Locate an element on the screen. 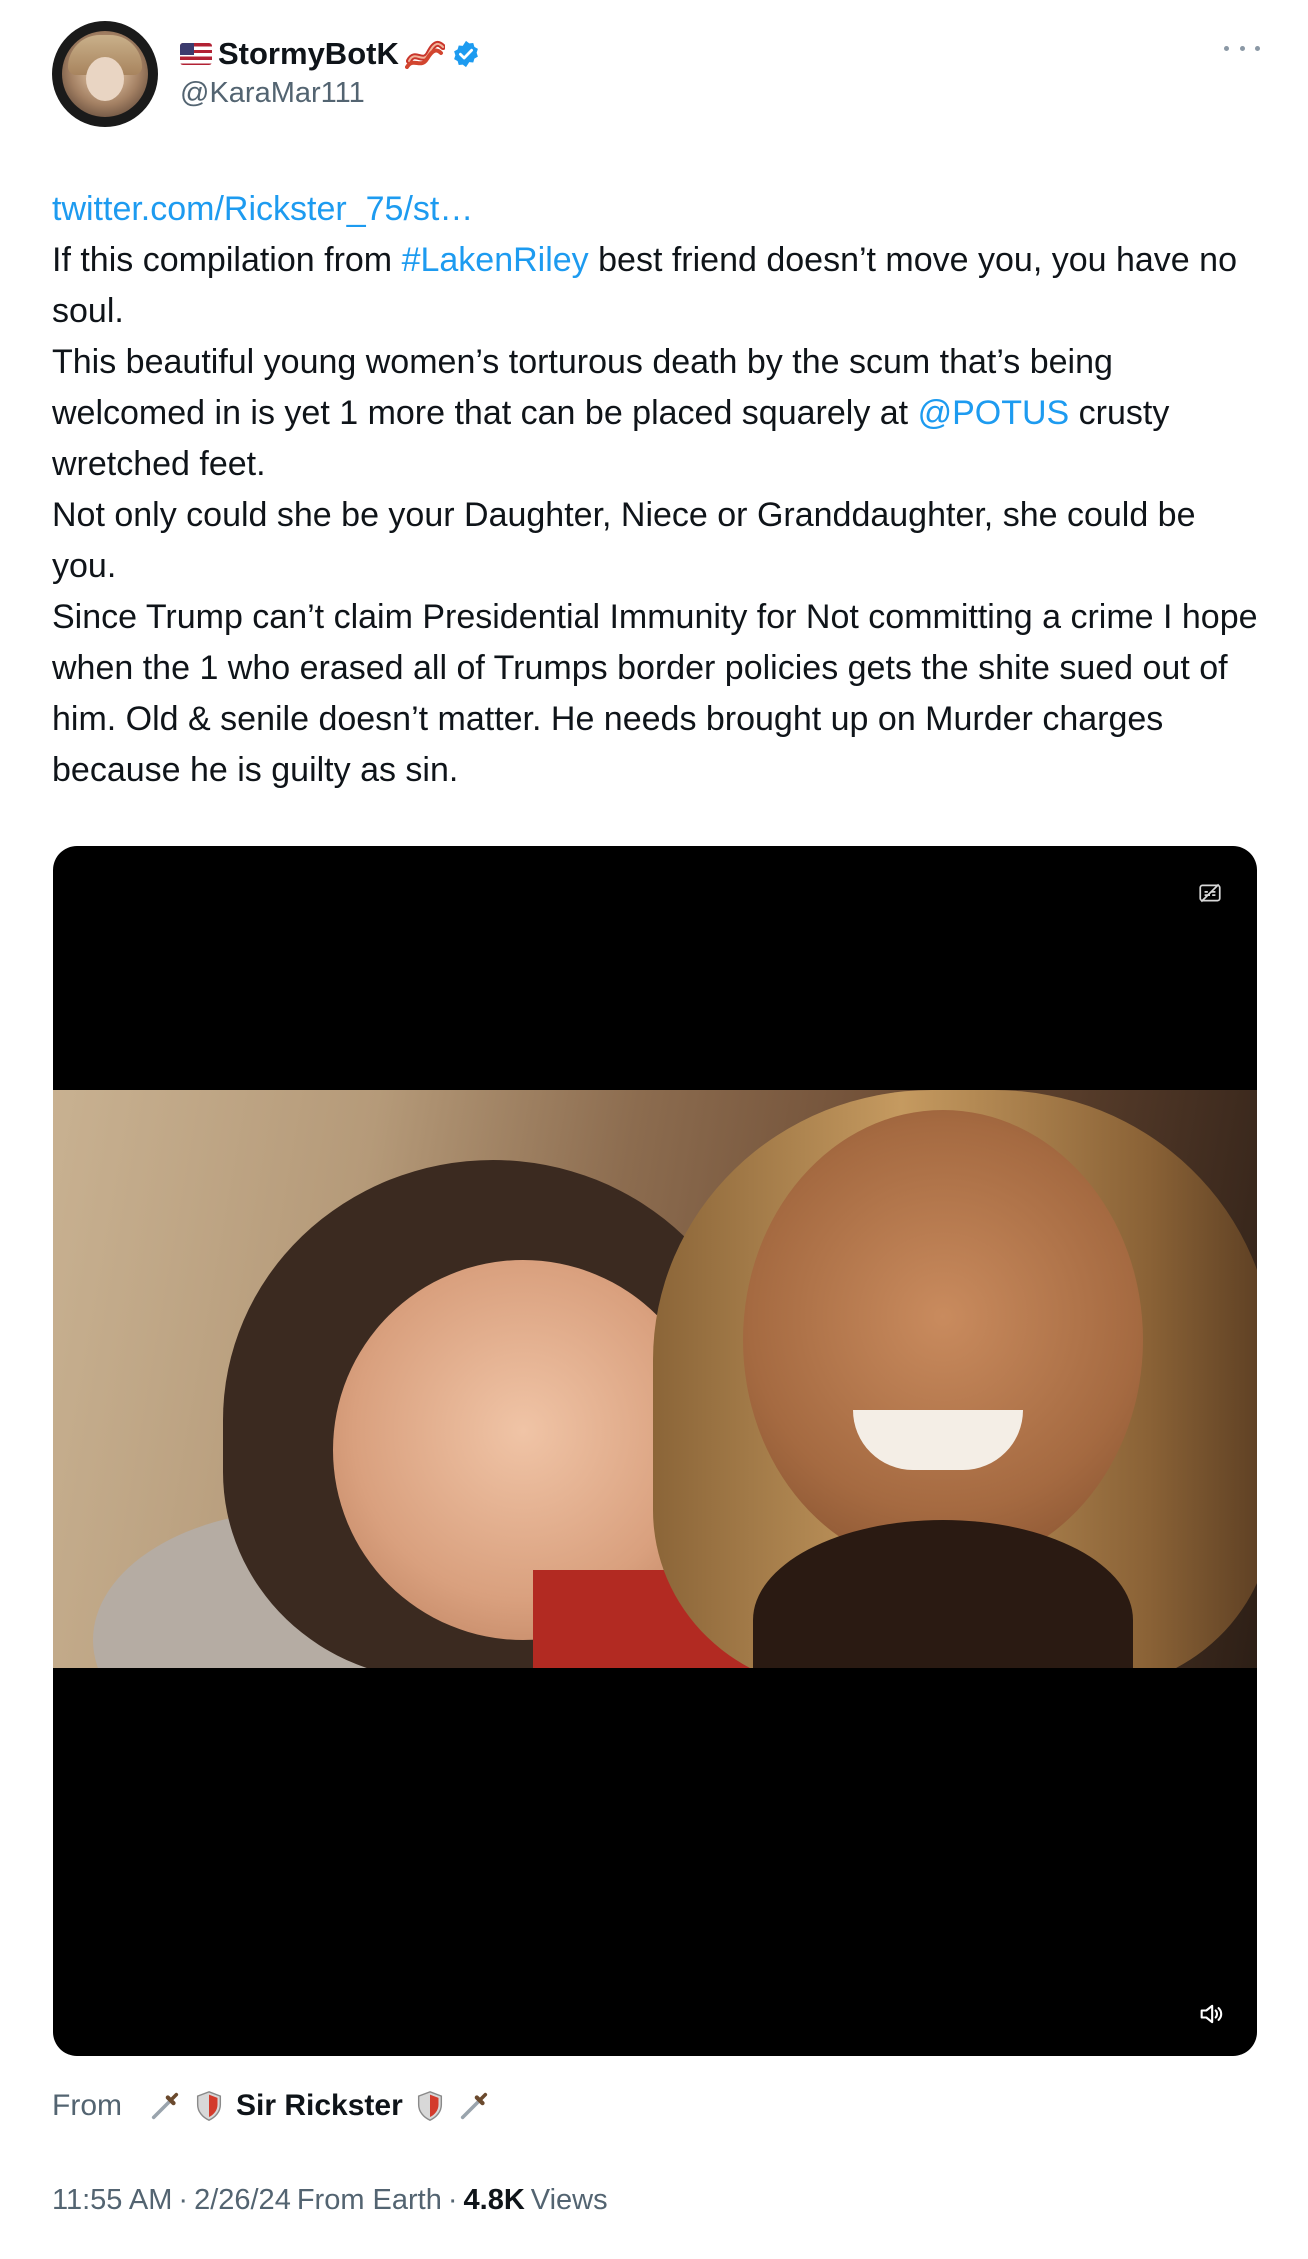  avatar is located at coordinates (105, 74).